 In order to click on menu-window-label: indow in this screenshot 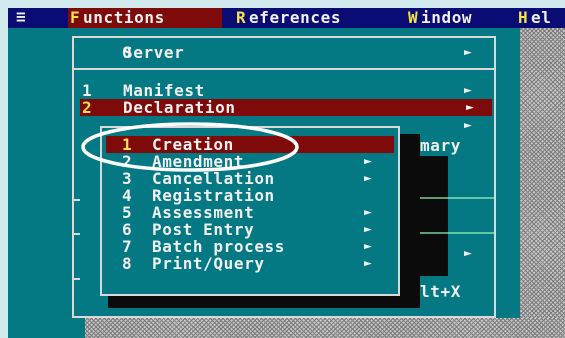, I will do `click(447, 17)`.